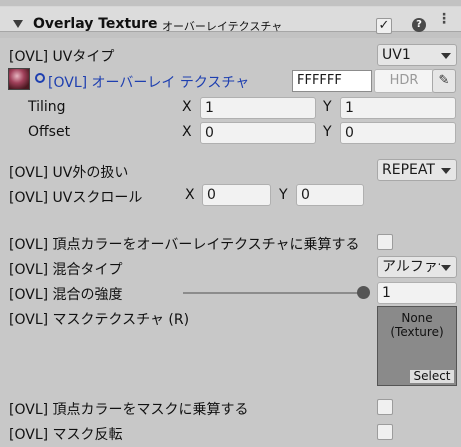 The image size is (461, 447). Describe the element at coordinates (66, 435) in the screenshot. I see `mask-invert-label: [OVL] マスク反転` at that location.